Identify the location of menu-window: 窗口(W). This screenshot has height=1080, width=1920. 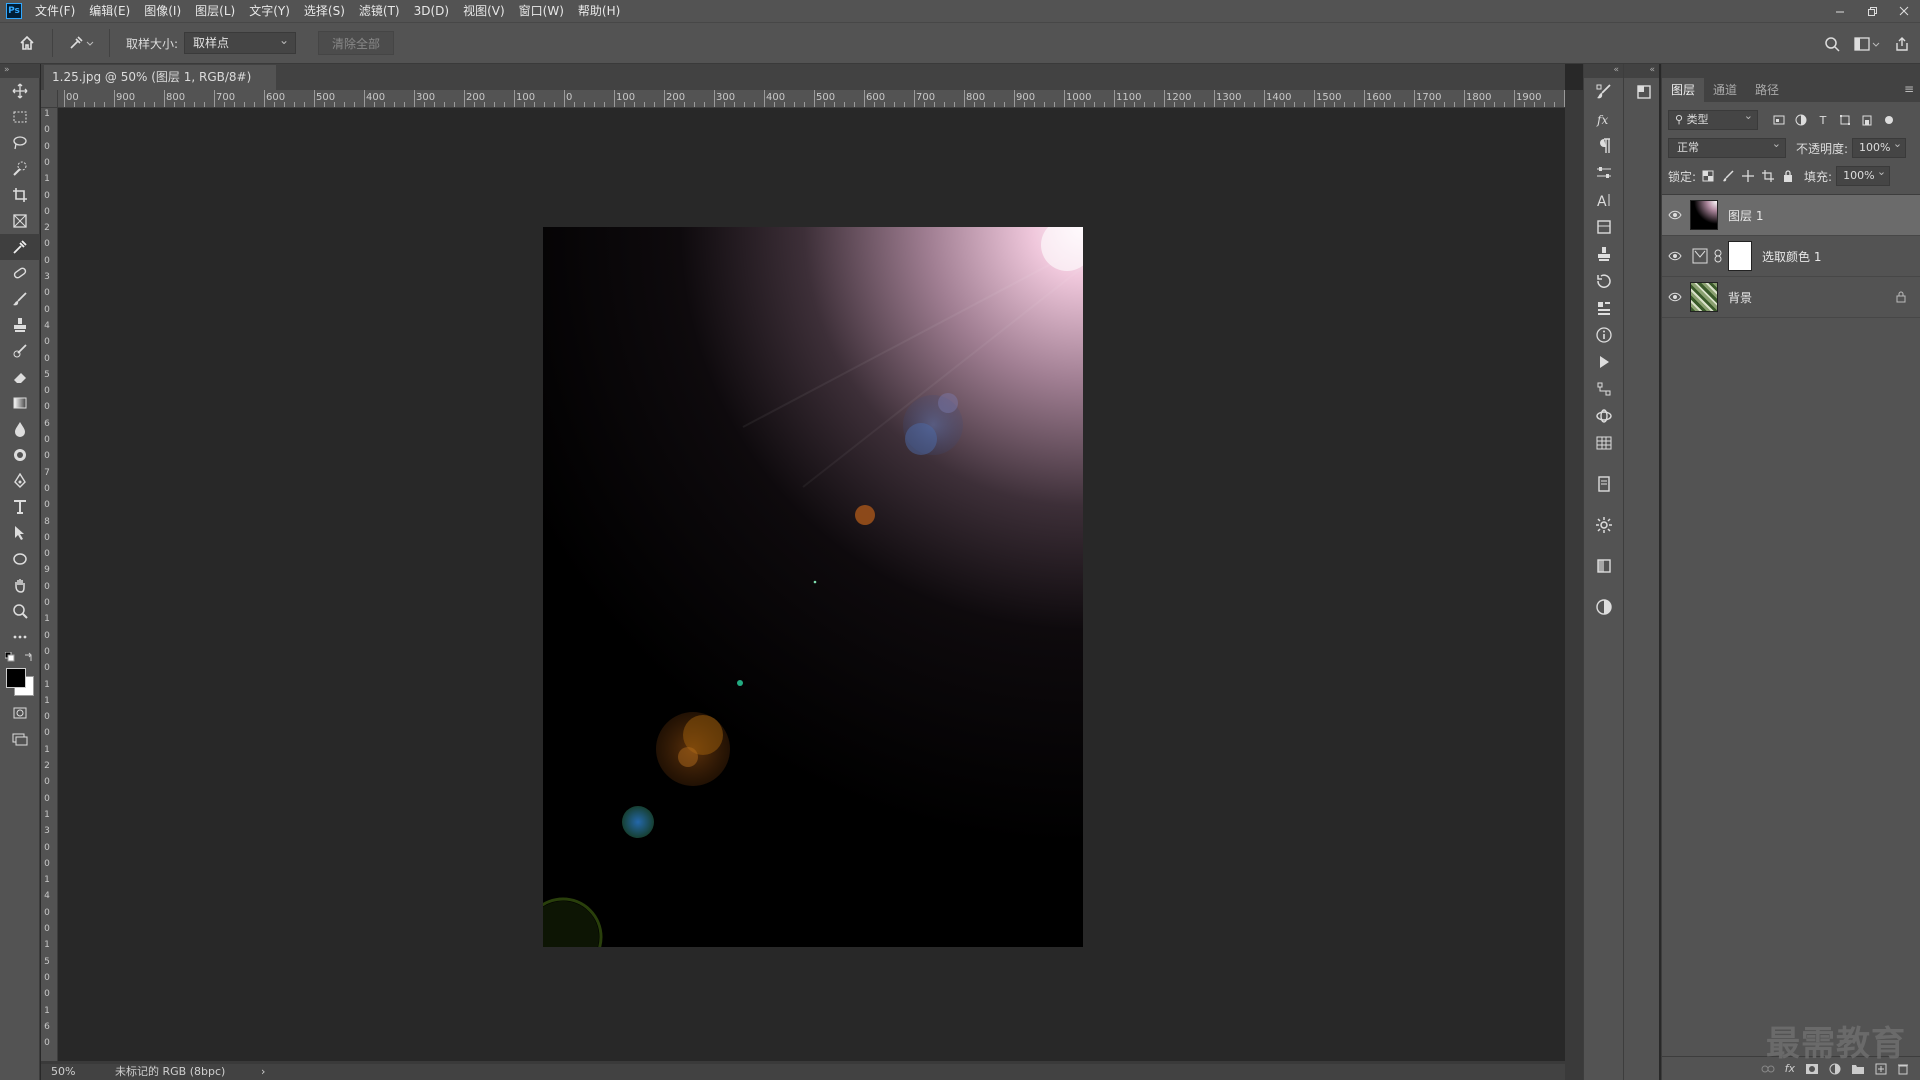
(541, 11).